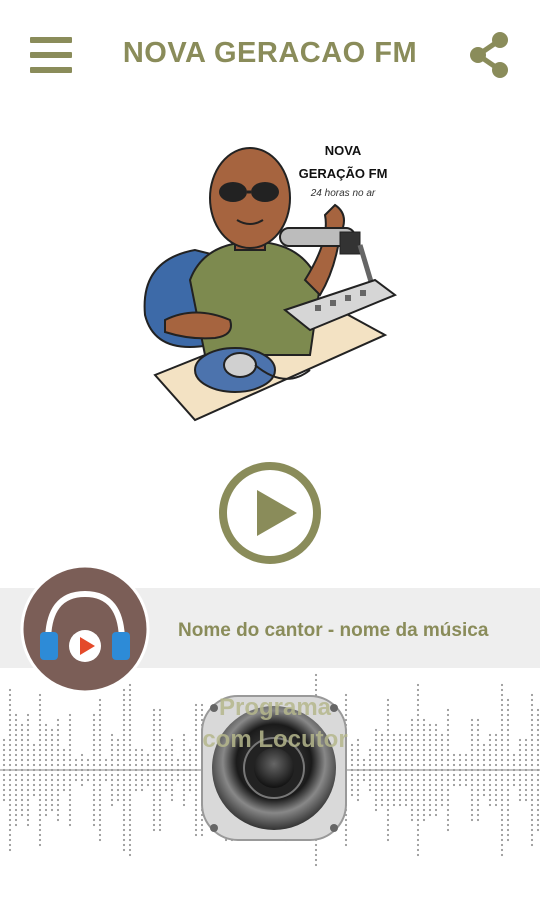 This screenshot has height=900, width=540. What do you see at coordinates (489, 55) in the screenshot?
I see `share-icon` at bounding box center [489, 55].